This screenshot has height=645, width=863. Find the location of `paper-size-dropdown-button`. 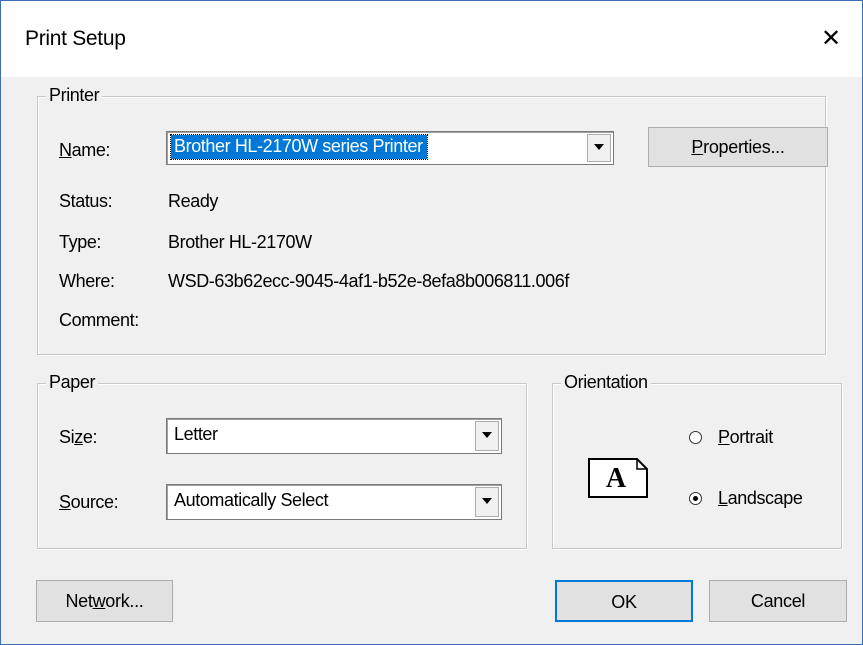

paper-size-dropdown-button is located at coordinates (487, 436).